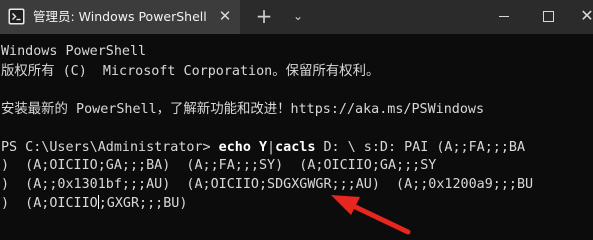  I want to click on red-arrow-annotation, so click(371, 215).